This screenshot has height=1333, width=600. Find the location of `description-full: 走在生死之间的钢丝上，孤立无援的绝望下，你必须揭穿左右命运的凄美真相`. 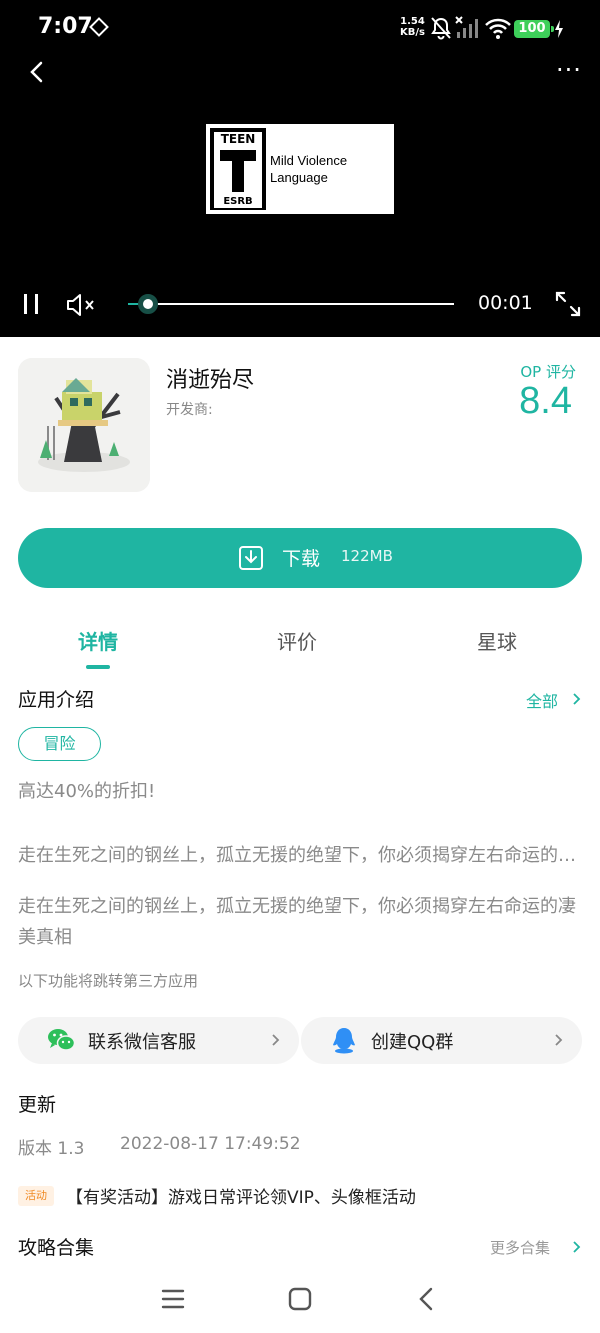

description-full: 走在生死之间的钢丝上，孤立无援的绝望下，你必须揭穿左右命运的凄美真相 is located at coordinates (297, 922).